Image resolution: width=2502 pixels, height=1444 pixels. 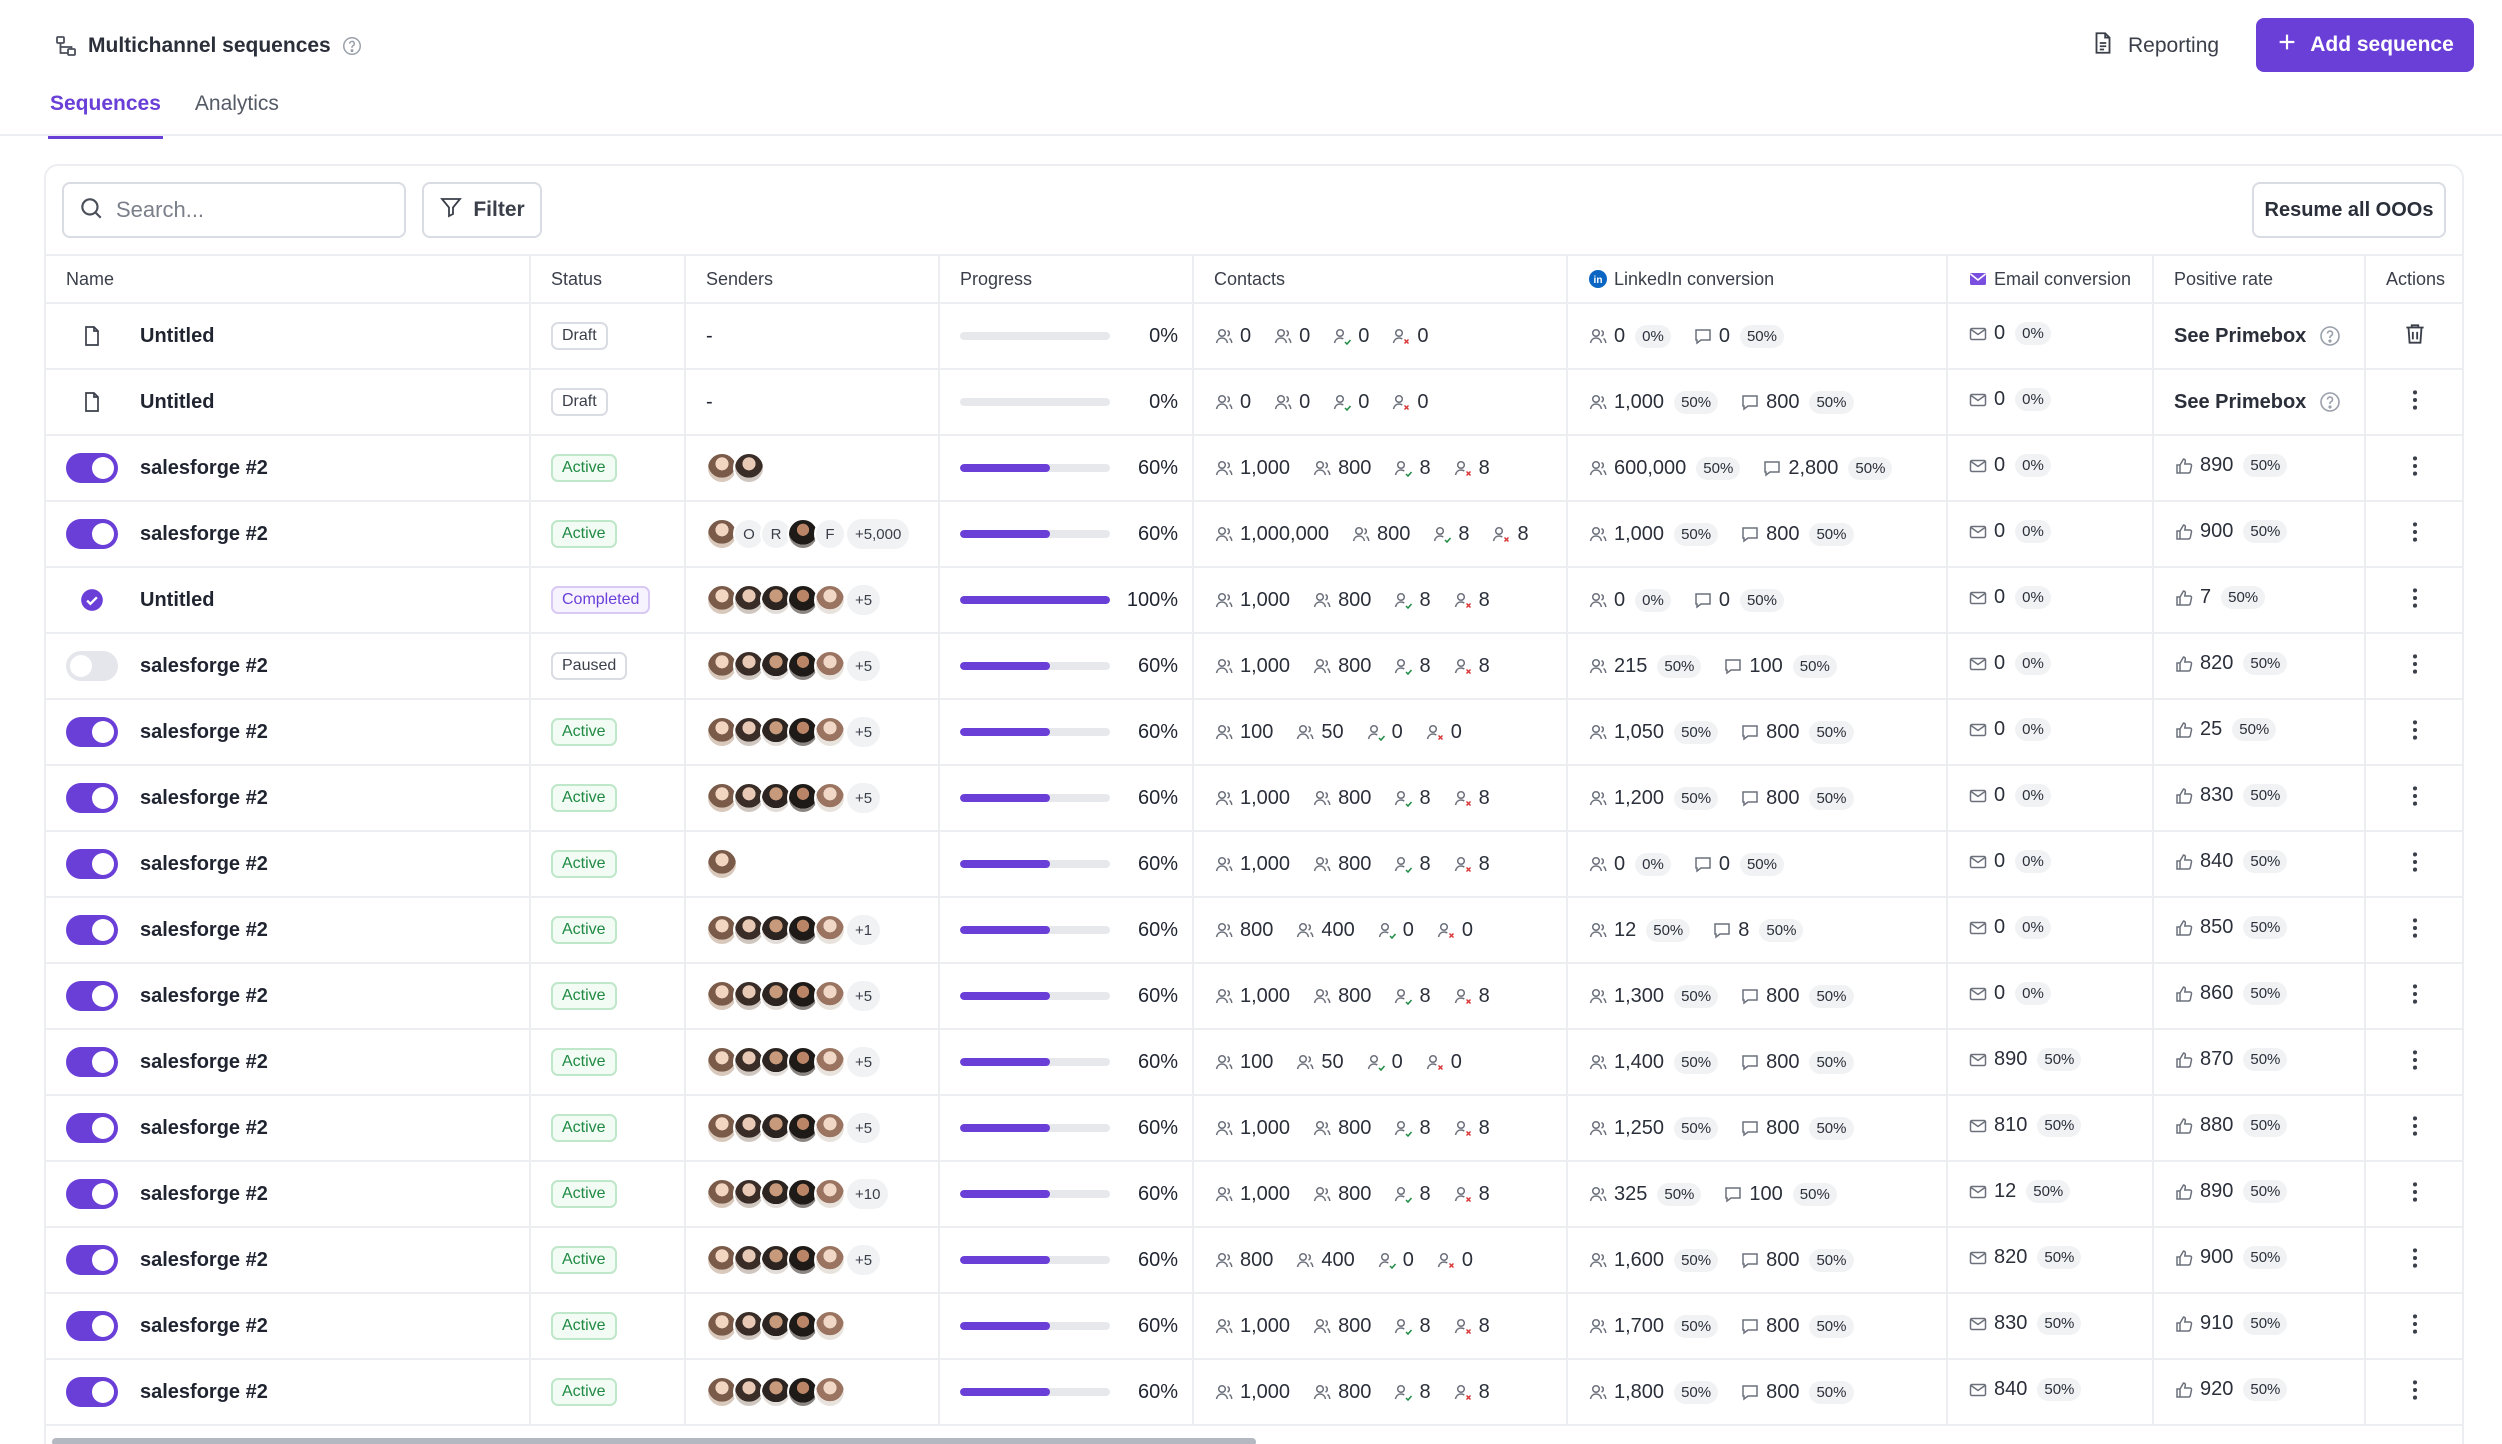 What do you see at coordinates (2349, 210) in the screenshot?
I see `resume-all-ooos-button: Resume all OOOs` at bounding box center [2349, 210].